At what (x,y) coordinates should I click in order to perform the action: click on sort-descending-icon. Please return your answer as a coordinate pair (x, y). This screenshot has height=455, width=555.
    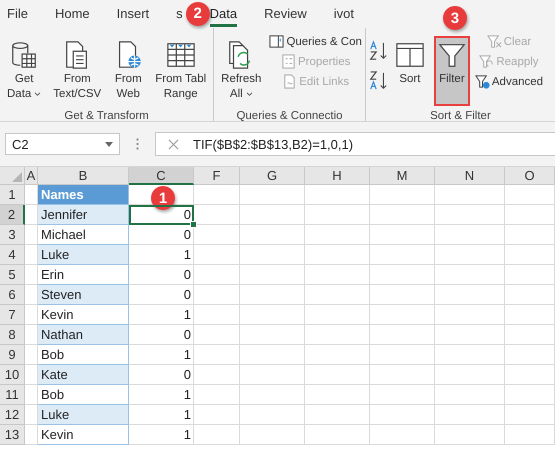
    Looking at the image, I should click on (378, 81).